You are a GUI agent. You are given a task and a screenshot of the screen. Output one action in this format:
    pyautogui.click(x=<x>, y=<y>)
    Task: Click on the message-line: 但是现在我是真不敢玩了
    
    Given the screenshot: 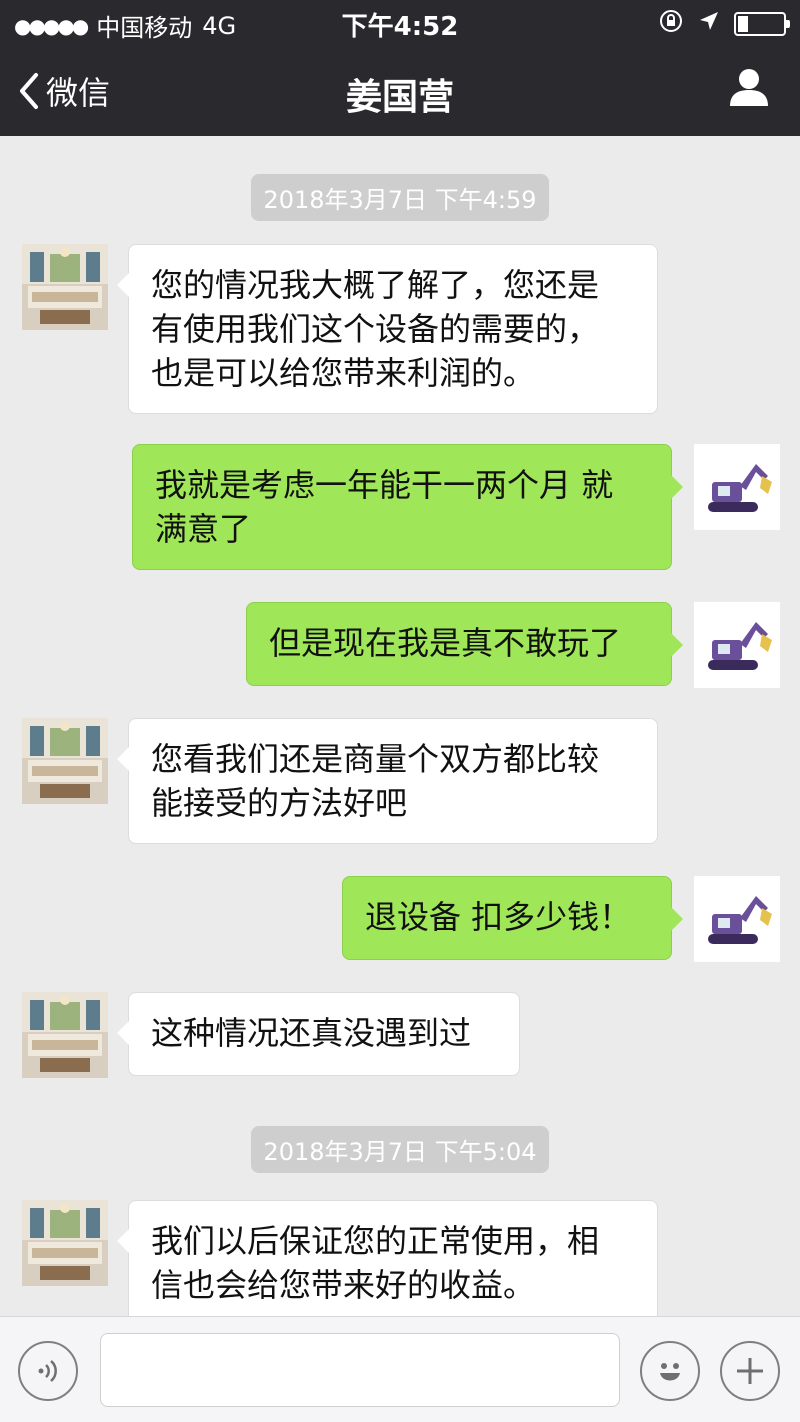 What is the action you would take?
    pyautogui.click(x=445, y=643)
    